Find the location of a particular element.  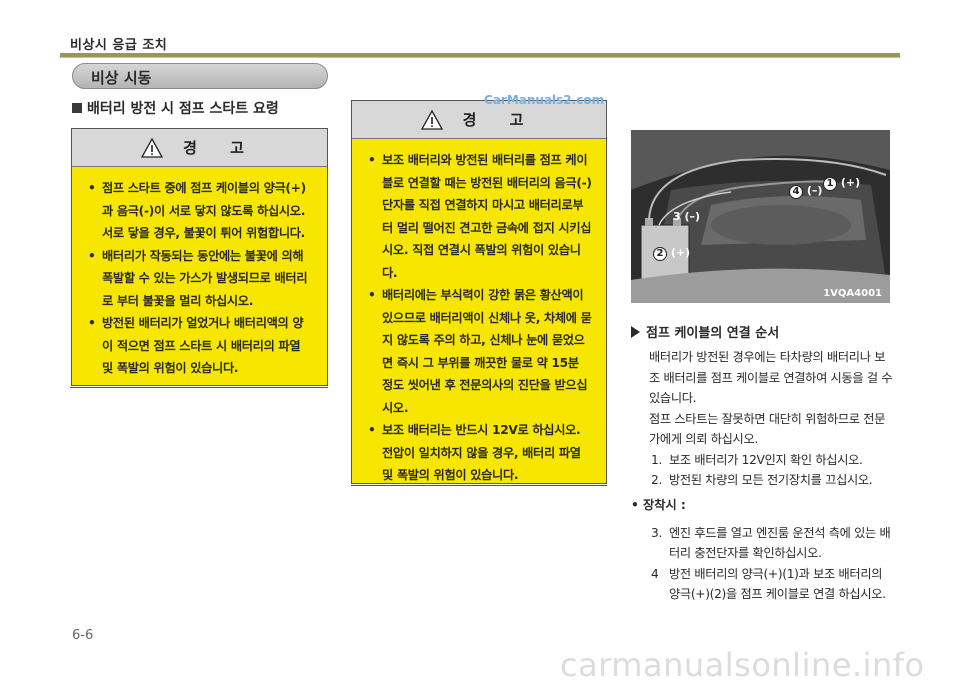

watermark-text: CarManuals2.com is located at coordinates (544, 100).